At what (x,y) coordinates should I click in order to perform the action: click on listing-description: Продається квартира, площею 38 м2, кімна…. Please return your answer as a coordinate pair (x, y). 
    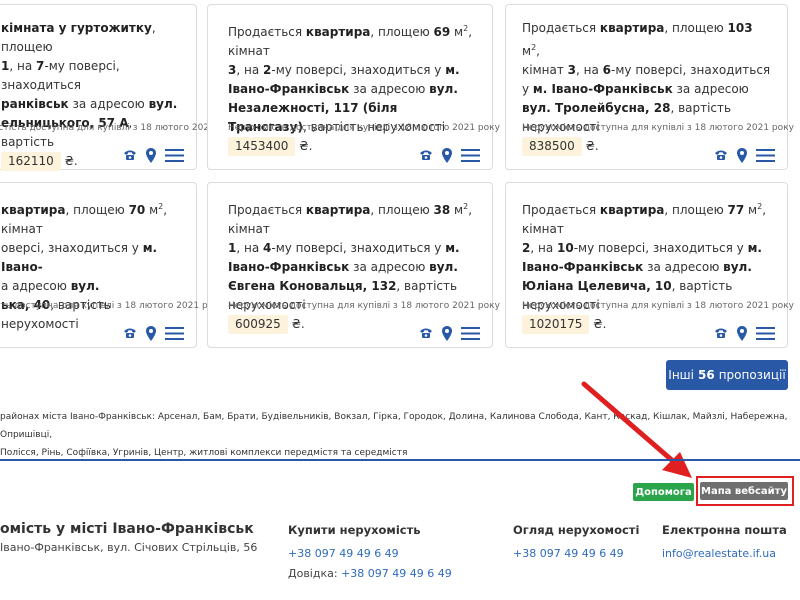
    Looking at the image, I should click on (353, 265).